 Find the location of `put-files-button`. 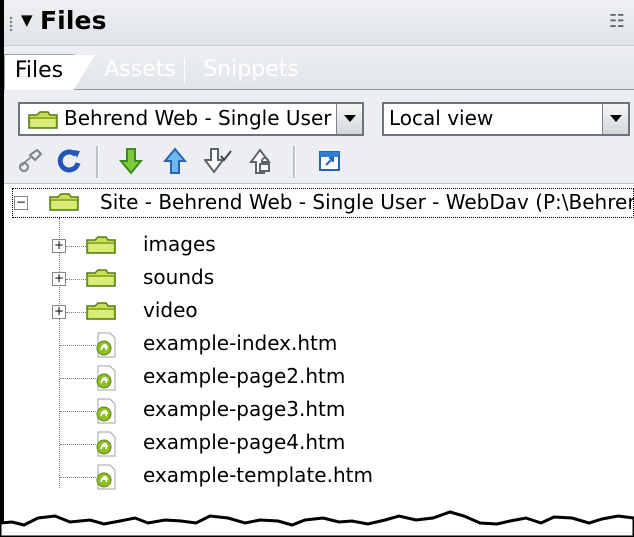

put-files-button is located at coordinates (175, 161).